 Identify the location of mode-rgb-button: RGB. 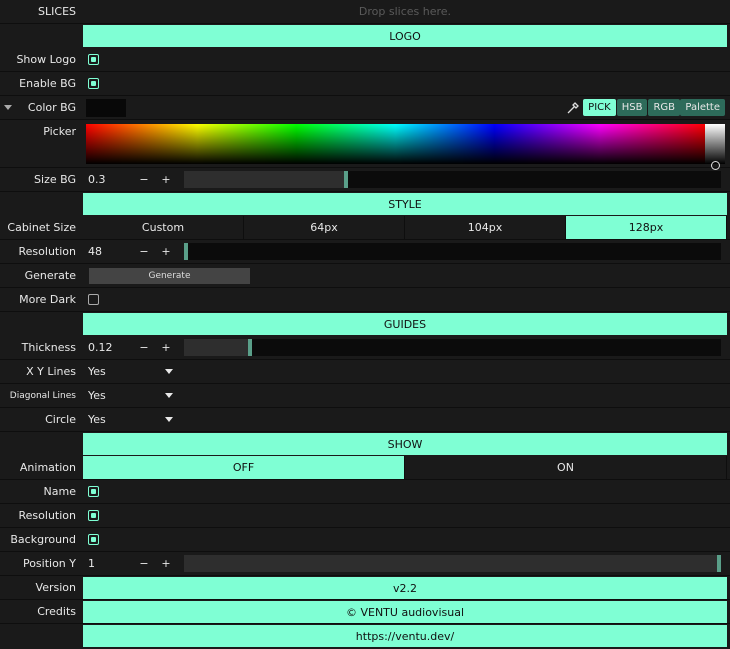
(664, 107).